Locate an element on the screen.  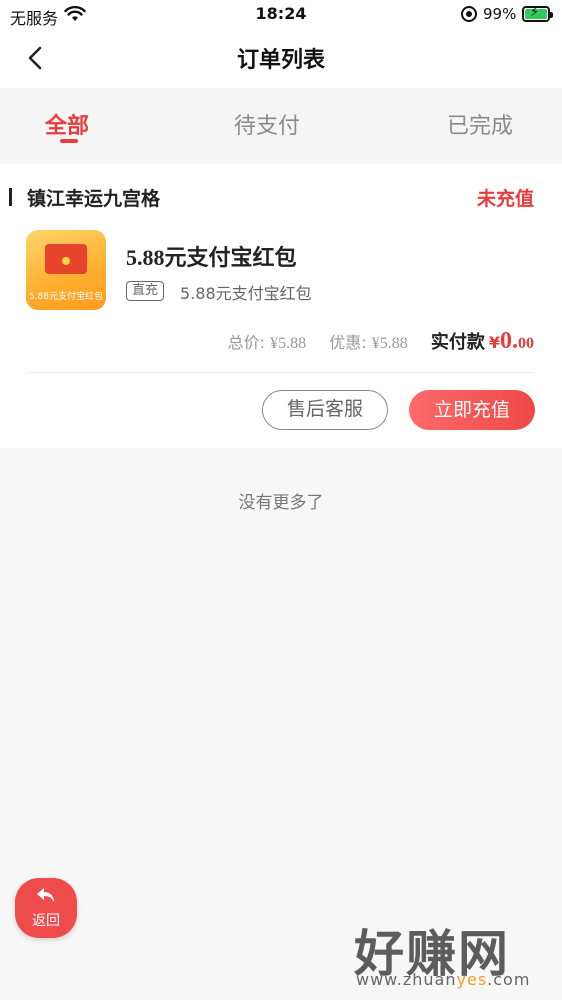
red-envelope-icon is located at coordinates (66, 259).